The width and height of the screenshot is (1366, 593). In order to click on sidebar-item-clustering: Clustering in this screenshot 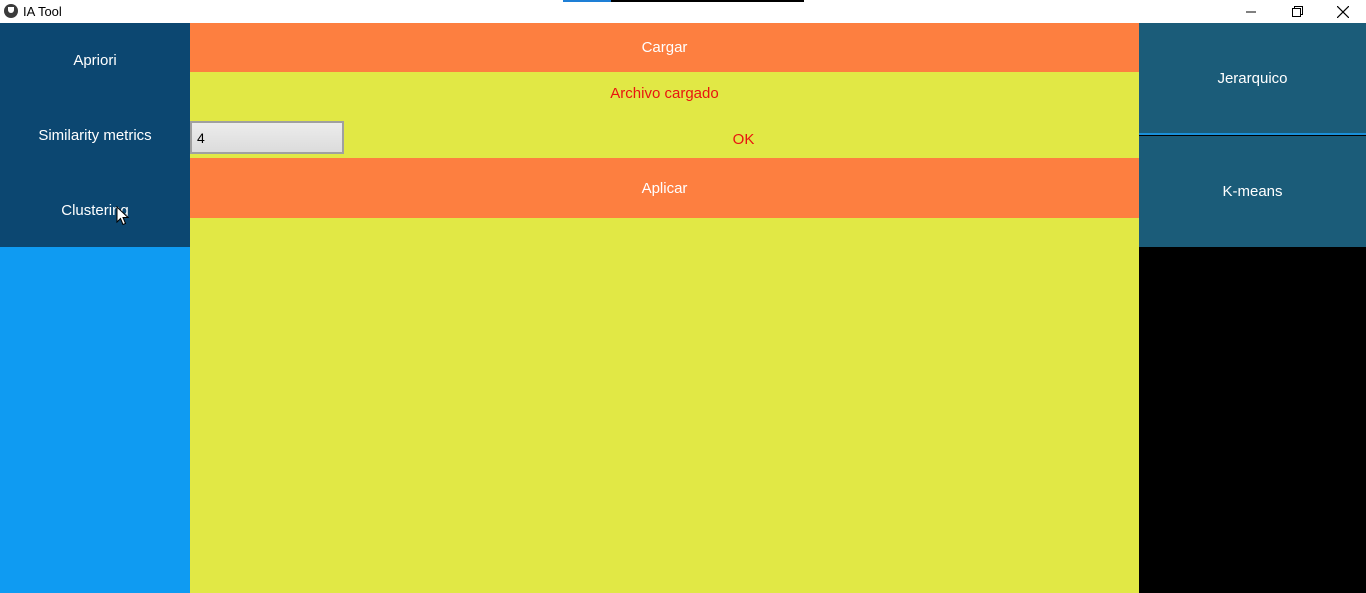, I will do `click(95, 210)`.